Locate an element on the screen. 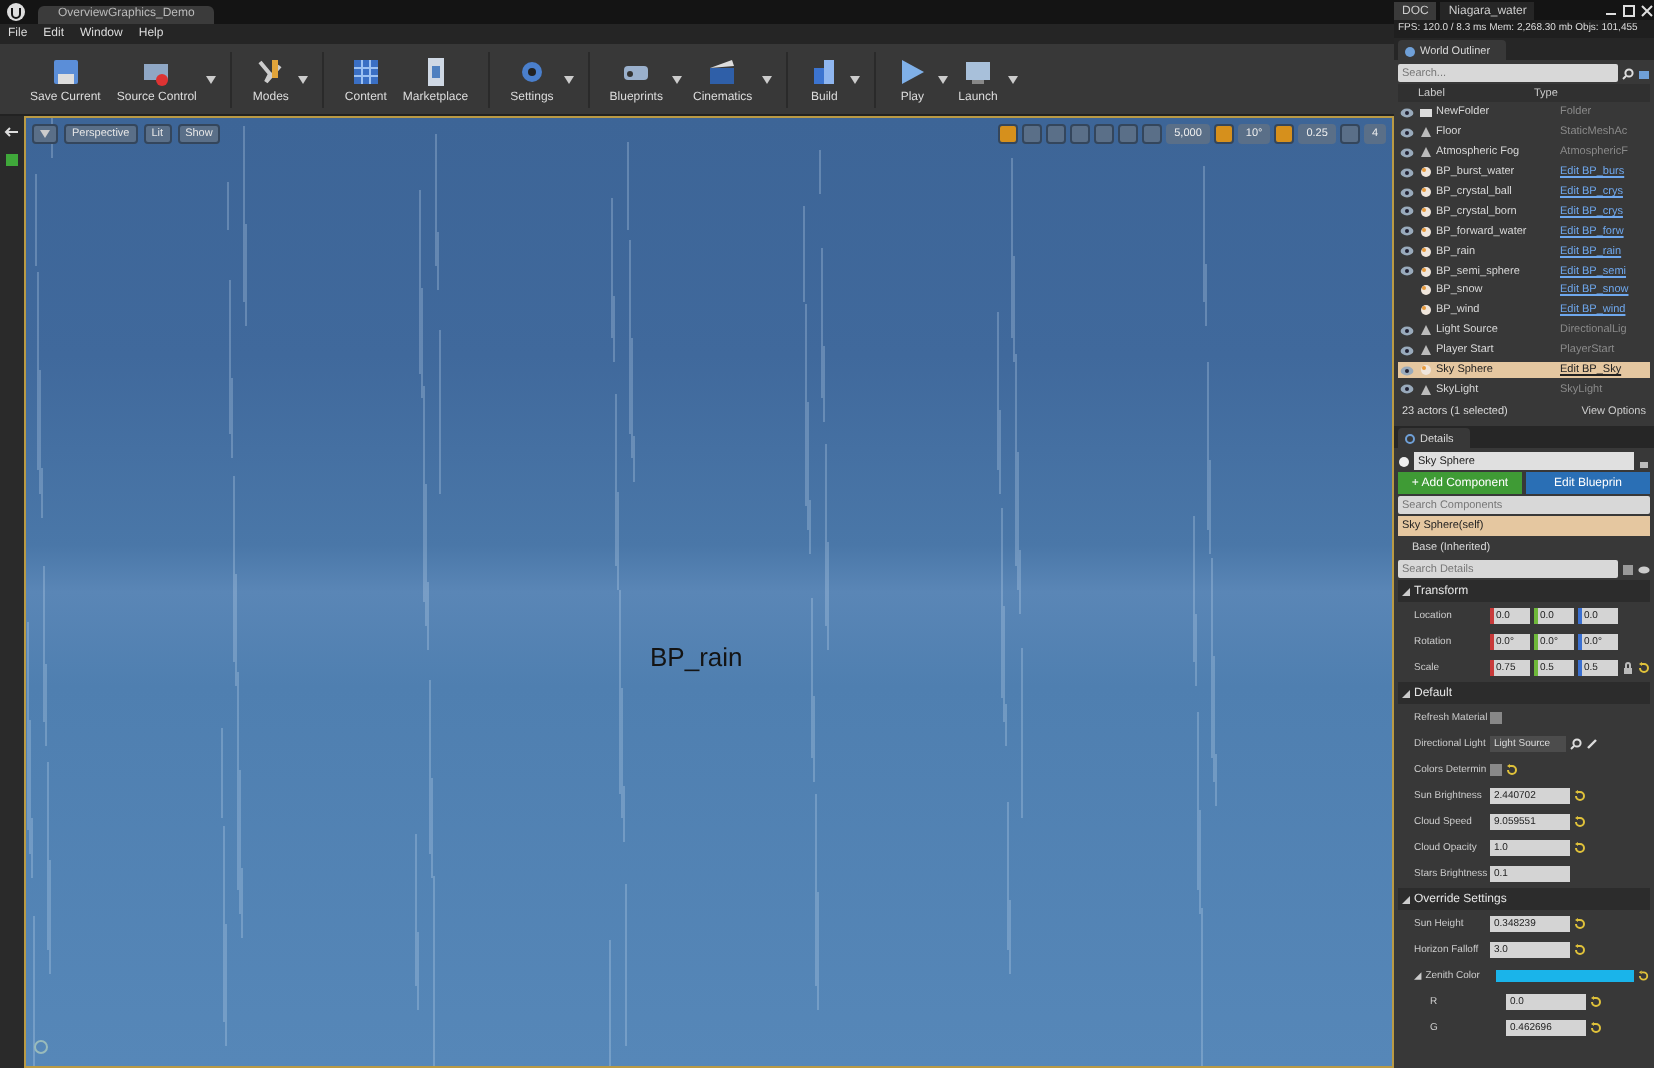 This screenshot has width=1654, height=1068. close-icon is located at coordinates (1647, 10).